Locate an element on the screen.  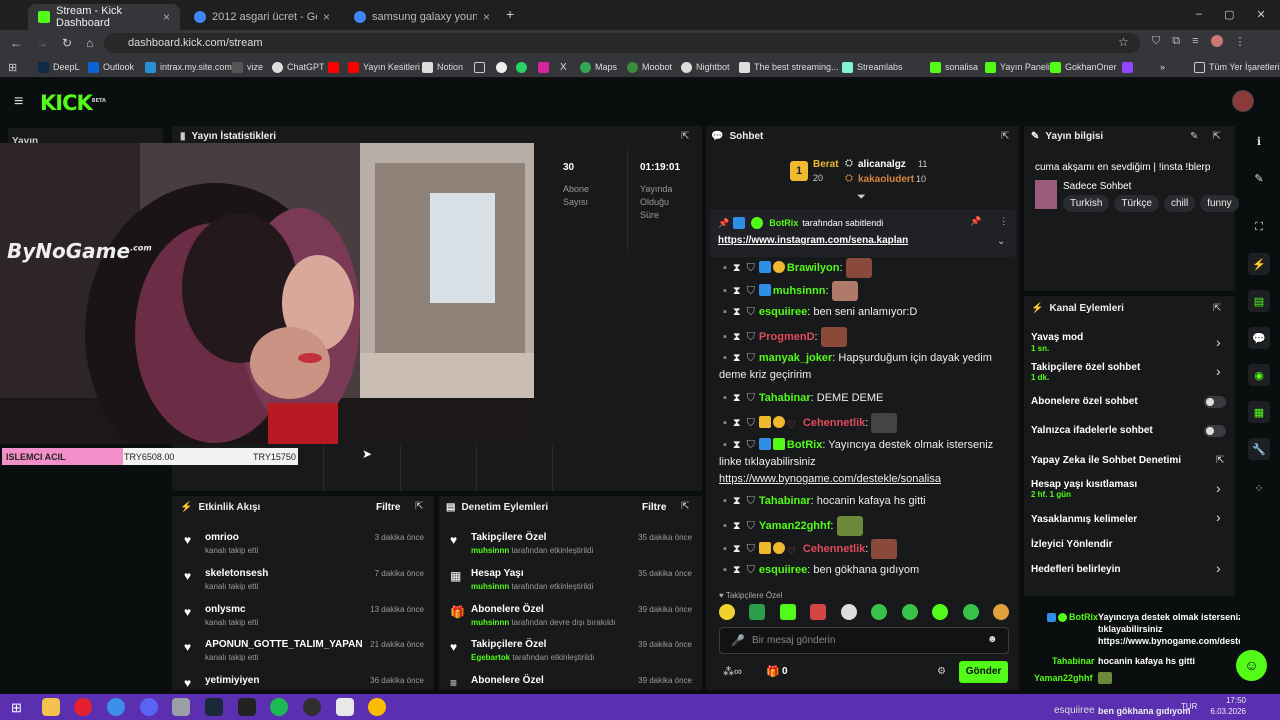
back-icon: ← is located at coordinates (16, 43).